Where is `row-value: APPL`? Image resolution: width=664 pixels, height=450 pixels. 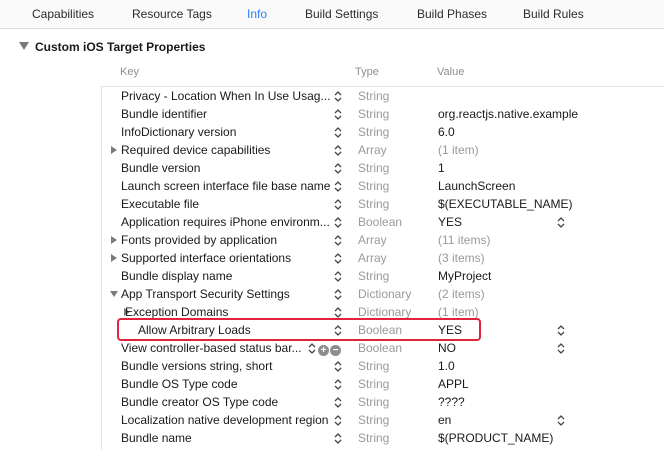
row-value: APPL is located at coordinates (547, 384).